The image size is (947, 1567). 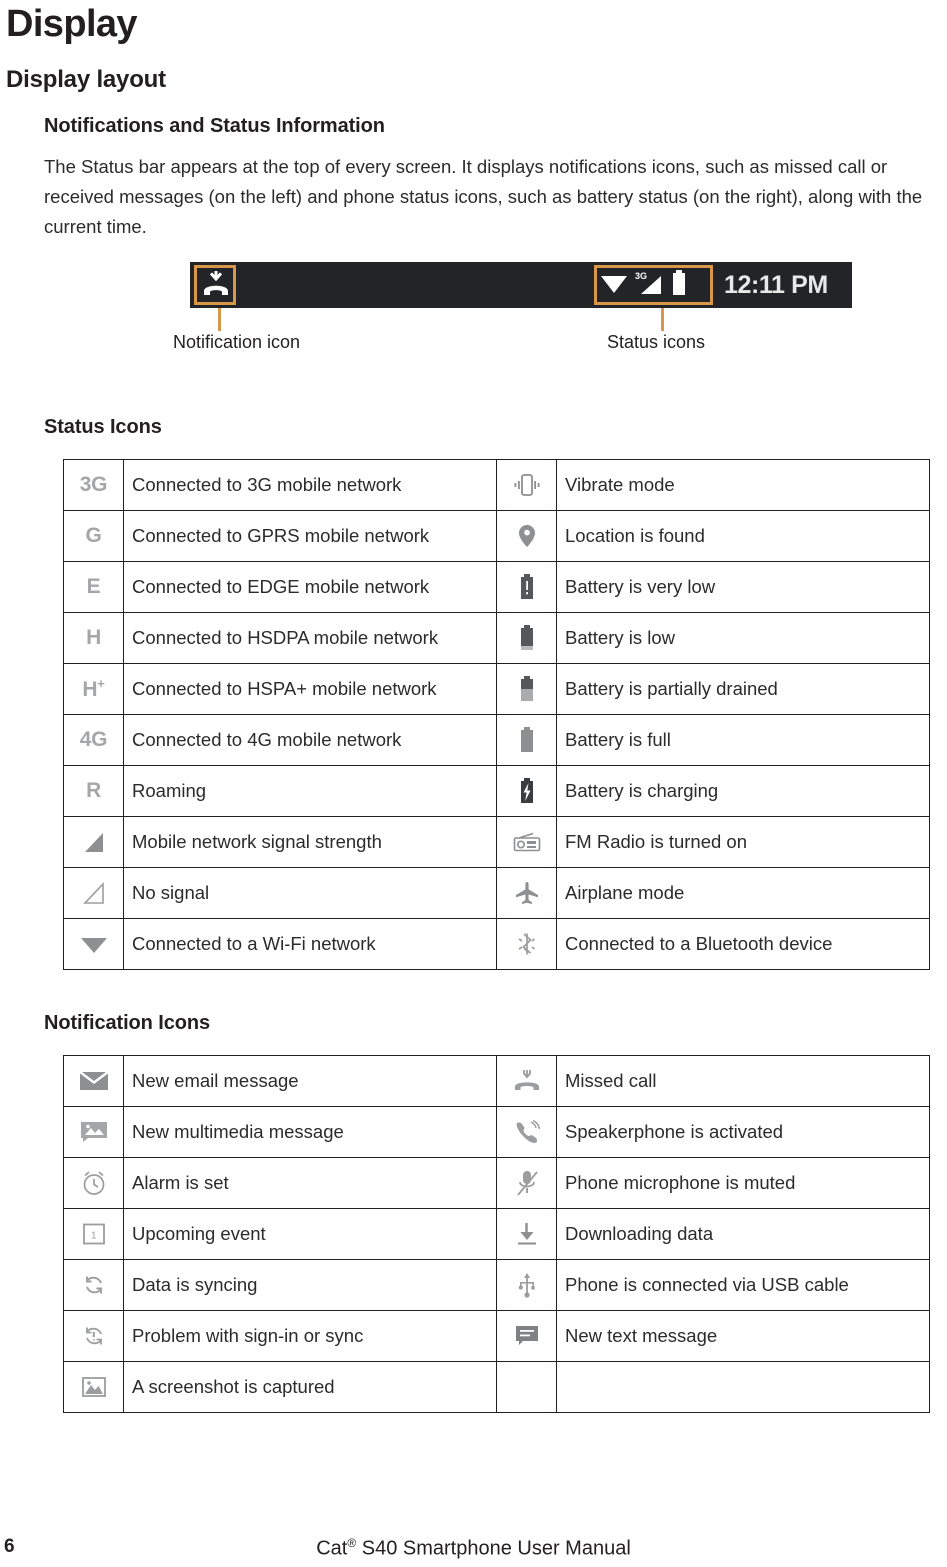 I want to click on battery-charging-glyph, so click(x=527, y=791).